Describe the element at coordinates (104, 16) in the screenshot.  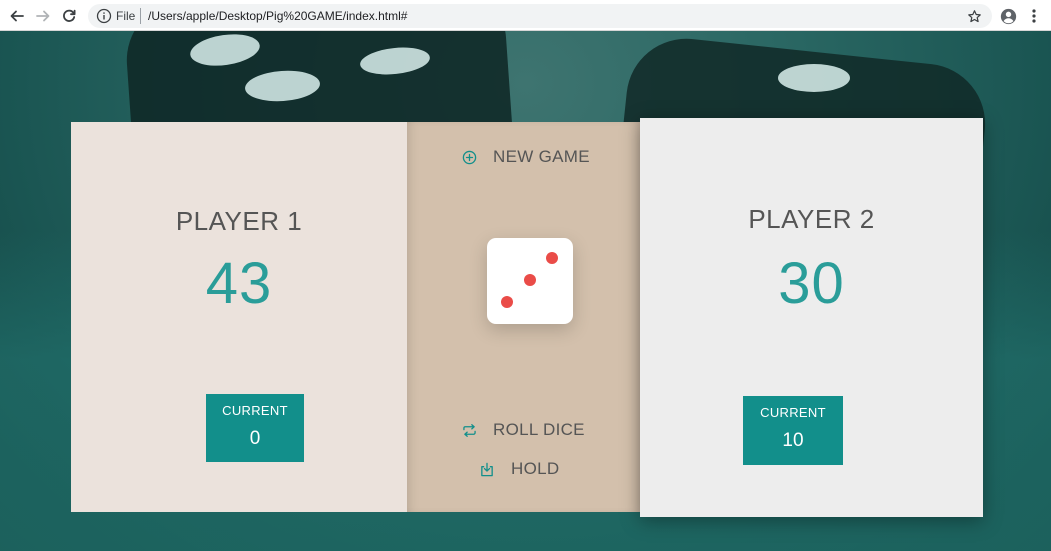
I see `info-icon` at that location.